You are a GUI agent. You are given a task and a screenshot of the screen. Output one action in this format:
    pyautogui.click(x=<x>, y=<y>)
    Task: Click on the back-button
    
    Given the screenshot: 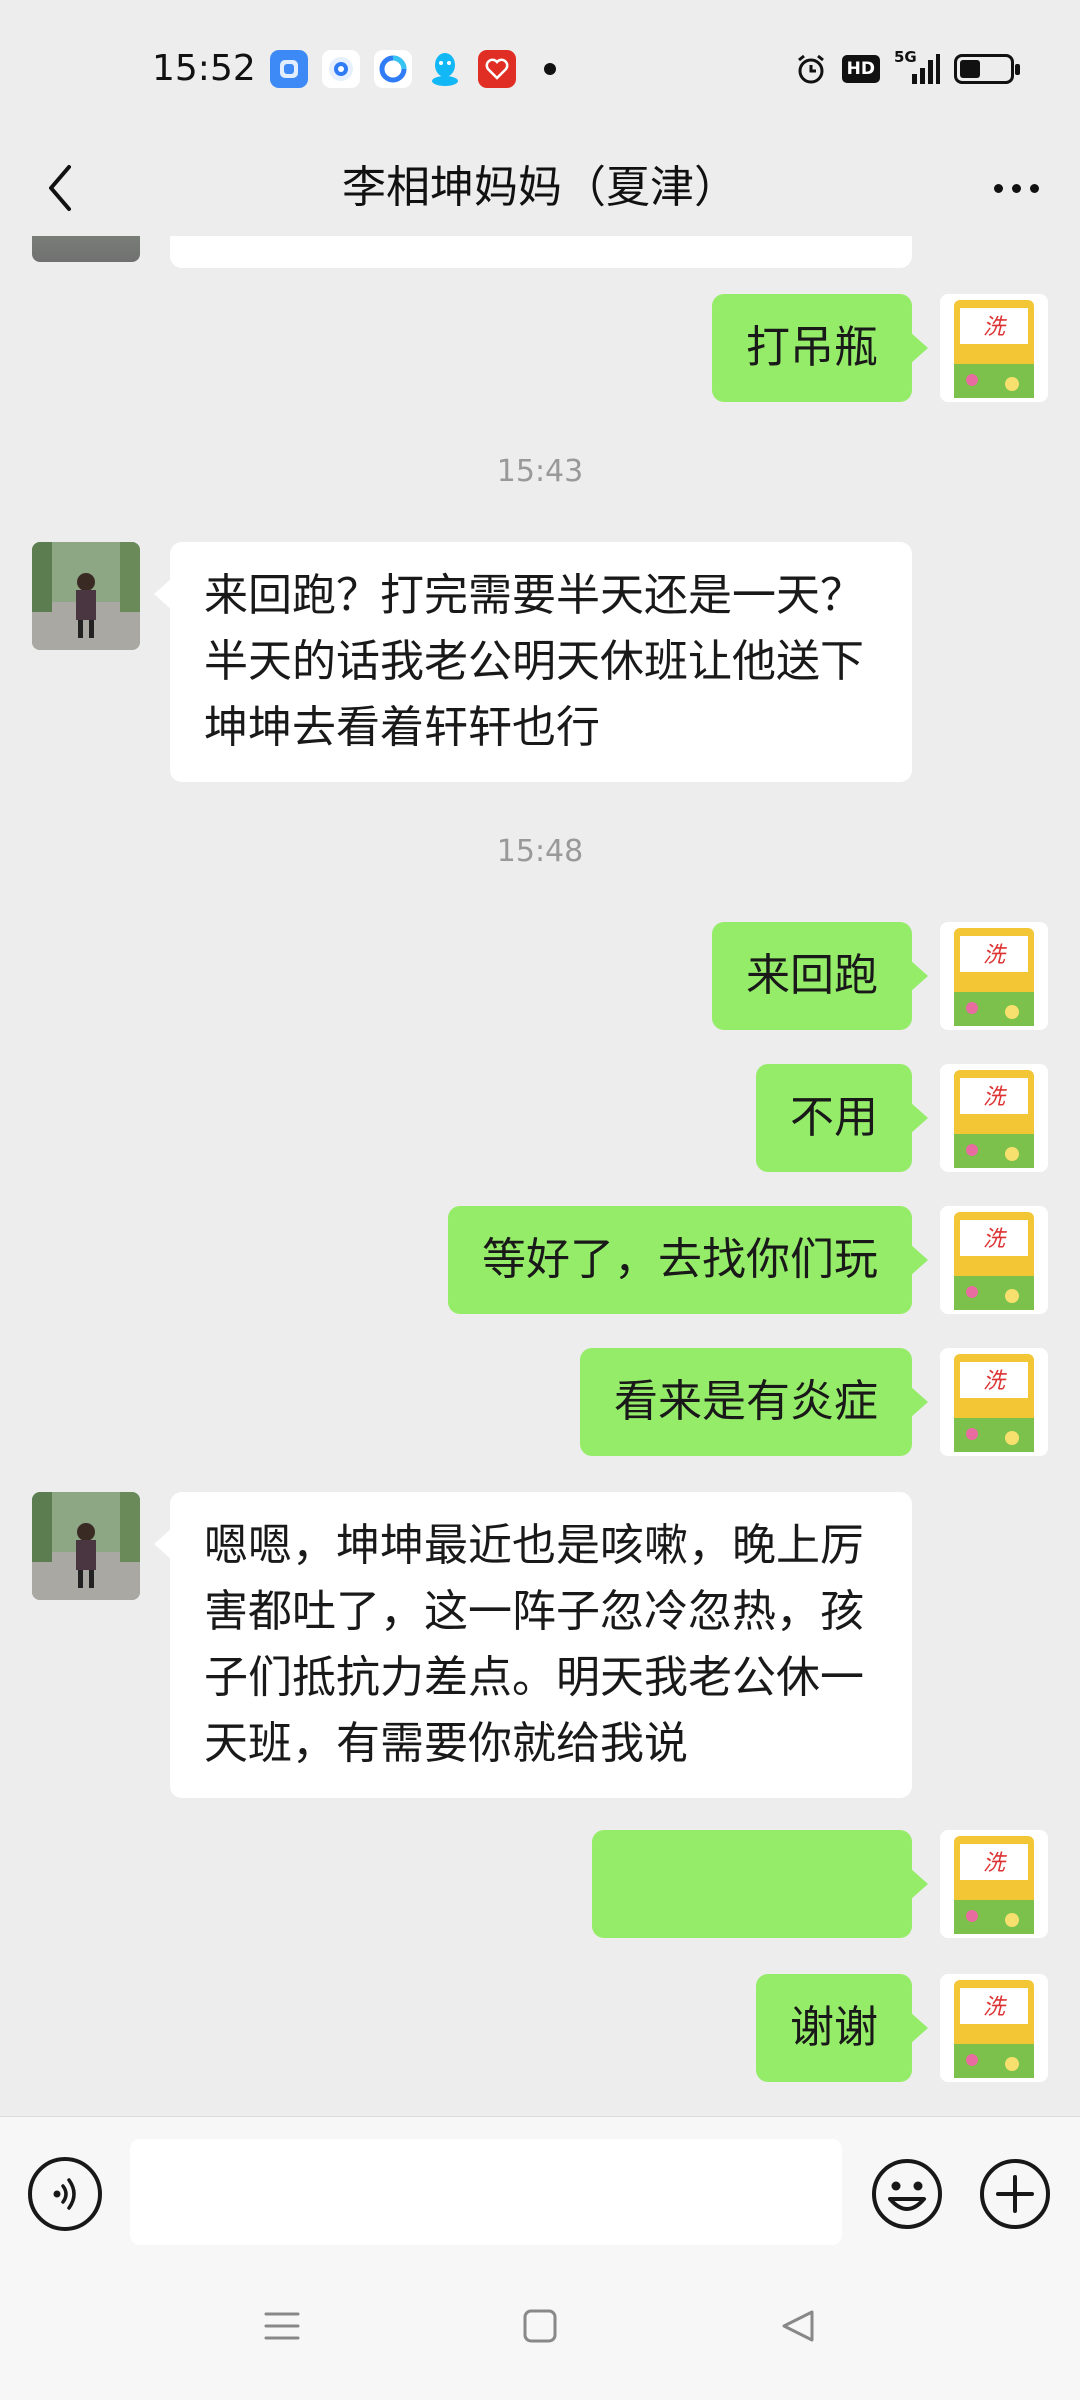 What is the action you would take?
    pyautogui.click(x=60, y=188)
    